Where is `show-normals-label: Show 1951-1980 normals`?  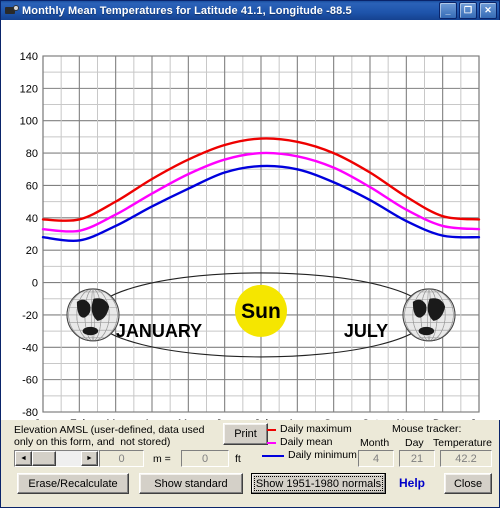
show-normals-label: Show 1951-1980 normals is located at coordinates (318, 483).